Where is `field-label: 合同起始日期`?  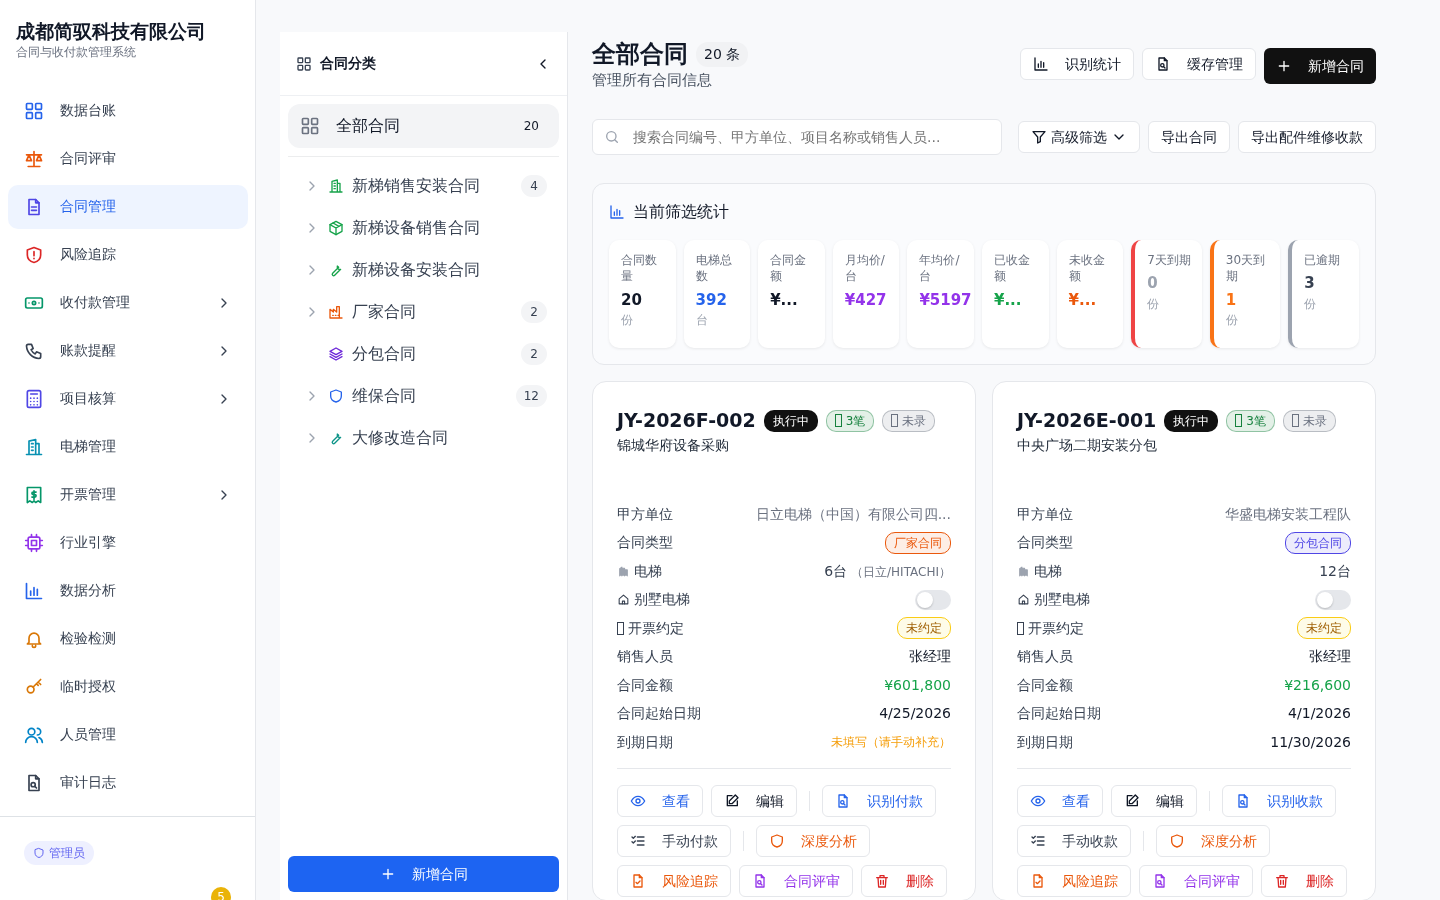
field-label: 合同起始日期 is located at coordinates (1059, 714).